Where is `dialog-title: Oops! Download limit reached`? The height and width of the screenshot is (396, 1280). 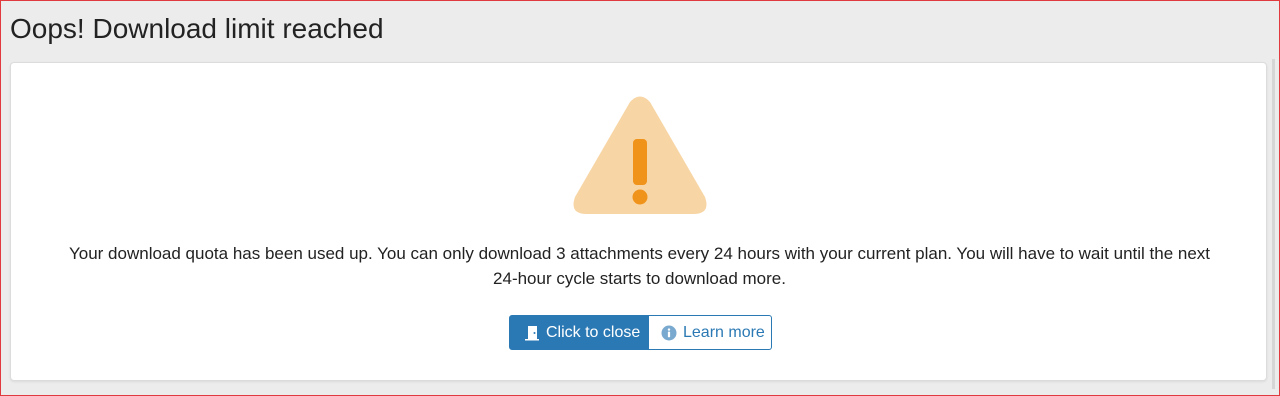
dialog-title: Oops! Download limit reached is located at coordinates (197, 28).